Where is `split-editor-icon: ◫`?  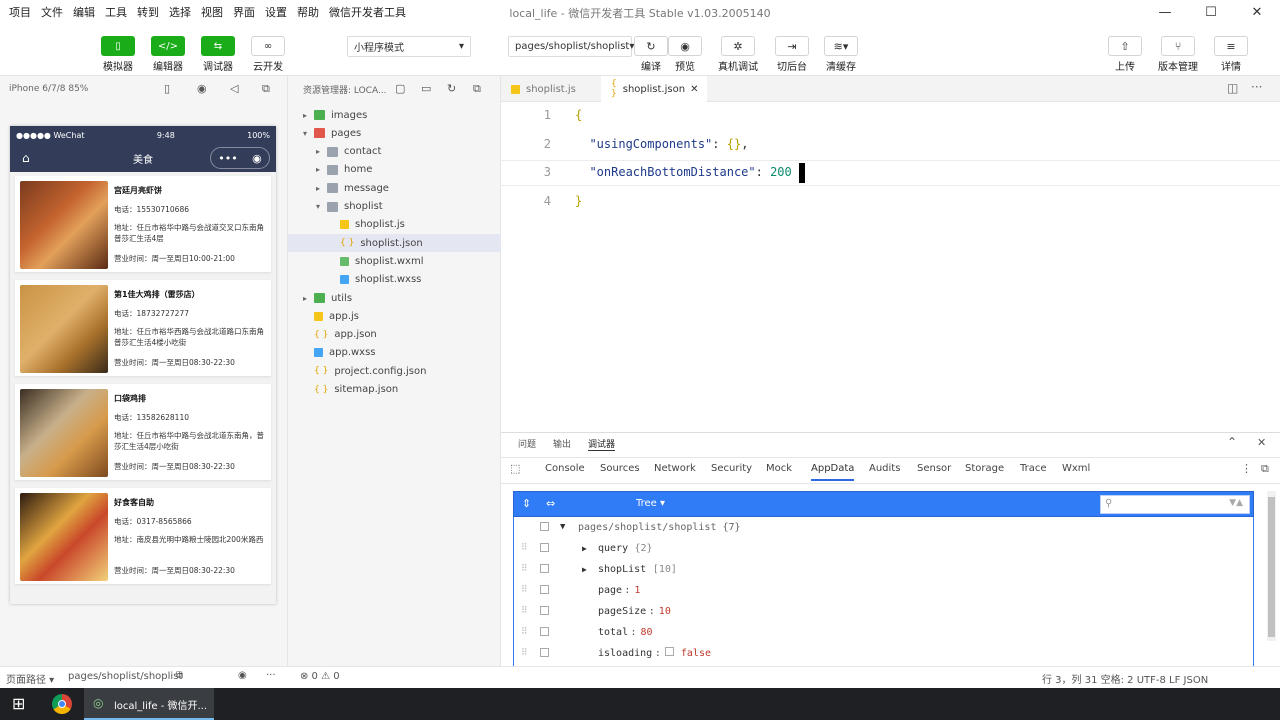
split-editor-icon: ◫ is located at coordinates (1232, 88).